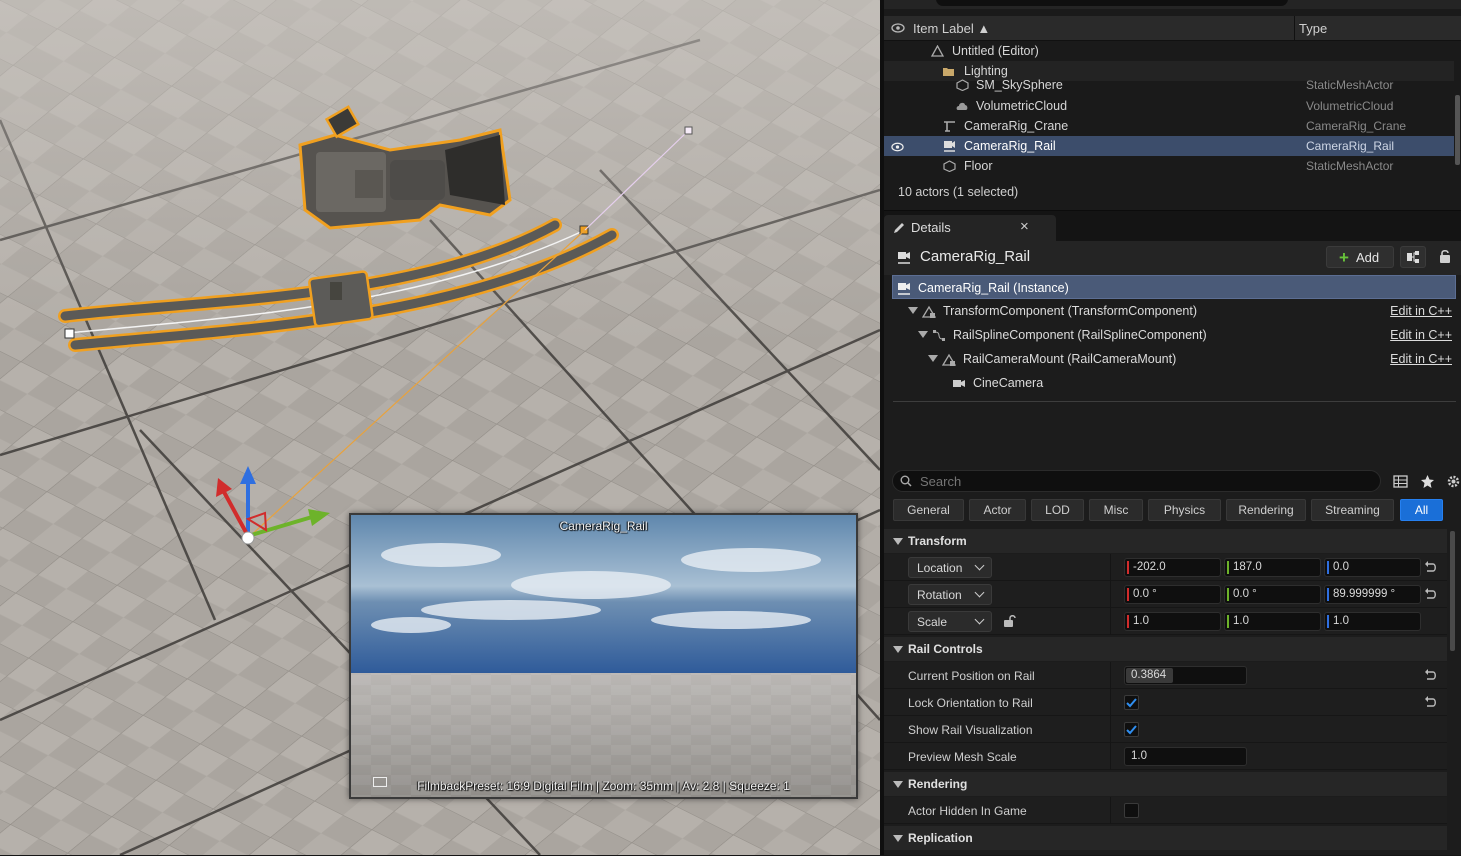 The width and height of the screenshot is (1461, 856). I want to click on lock-icon, so click(1445, 256).